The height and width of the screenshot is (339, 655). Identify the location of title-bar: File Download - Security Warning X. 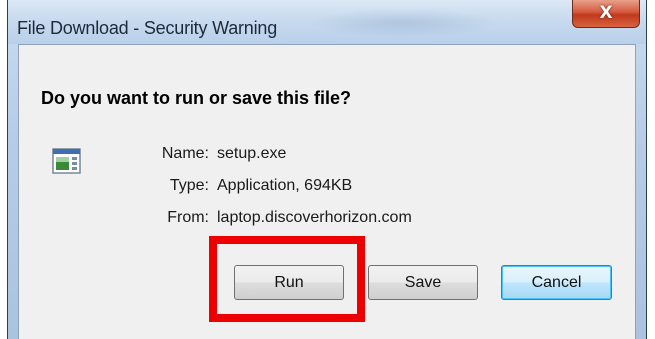
(327, 22).